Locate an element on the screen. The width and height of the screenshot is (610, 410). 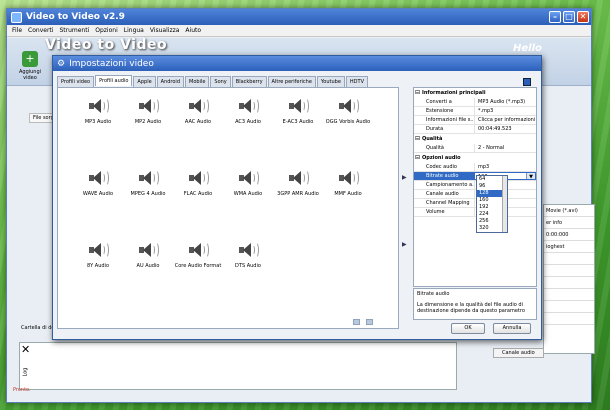
prop-durata: Durata 00:04:49.523 is located at coordinates (475, 129).